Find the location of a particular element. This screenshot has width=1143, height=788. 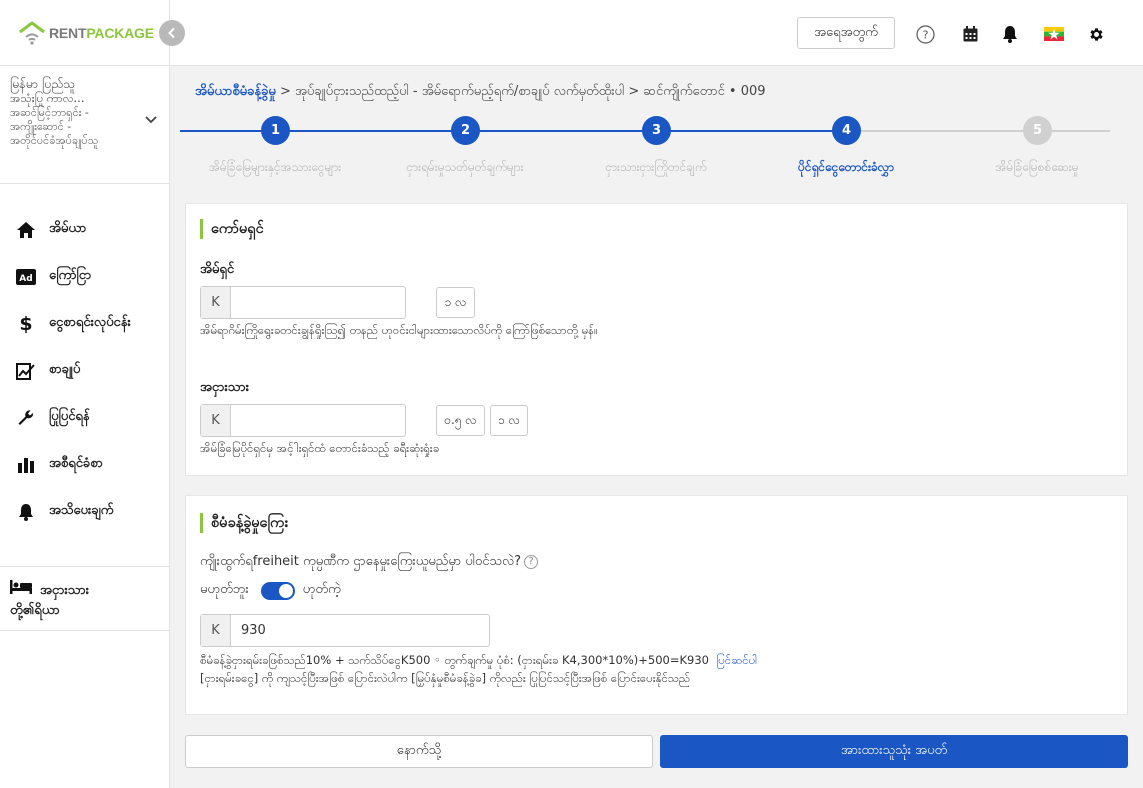

sidebar-item-home: အိမ်ယာ is located at coordinates (85, 229).